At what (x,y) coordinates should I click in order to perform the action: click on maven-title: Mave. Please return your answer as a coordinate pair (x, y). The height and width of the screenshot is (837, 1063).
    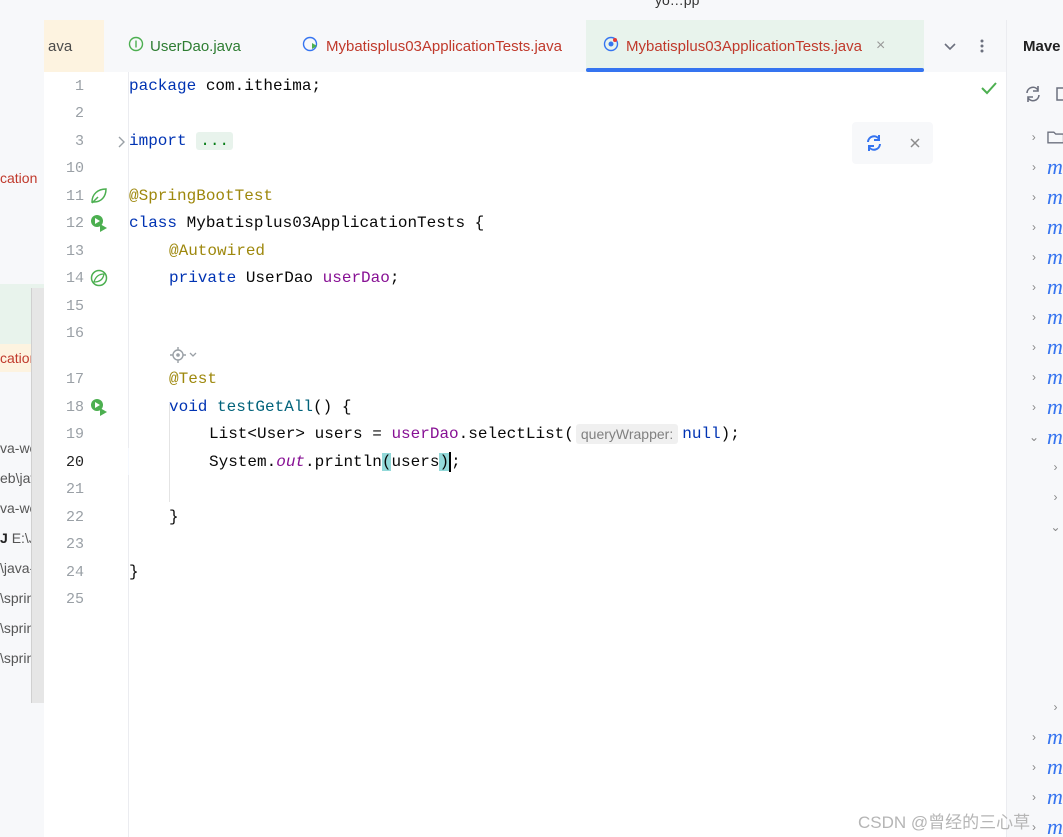
    Looking at the image, I should click on (1042, 46).